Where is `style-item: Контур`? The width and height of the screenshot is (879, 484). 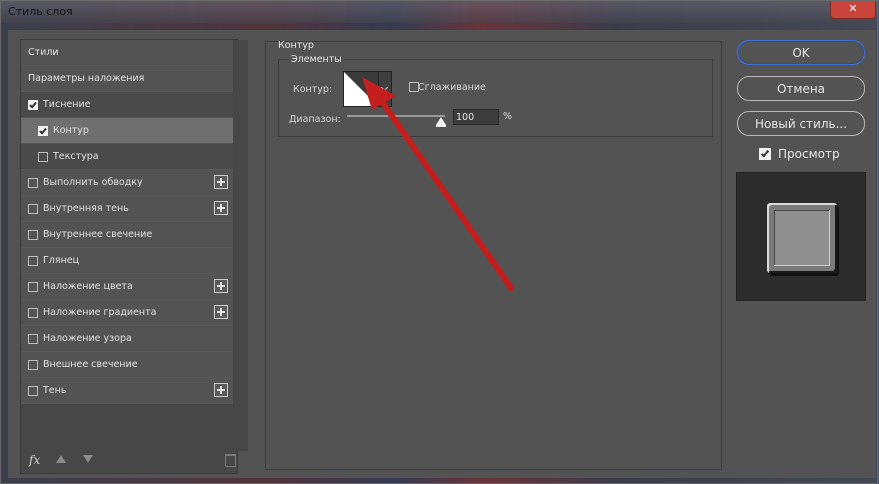 style-item: Контур is located at coordinates (127, 131).